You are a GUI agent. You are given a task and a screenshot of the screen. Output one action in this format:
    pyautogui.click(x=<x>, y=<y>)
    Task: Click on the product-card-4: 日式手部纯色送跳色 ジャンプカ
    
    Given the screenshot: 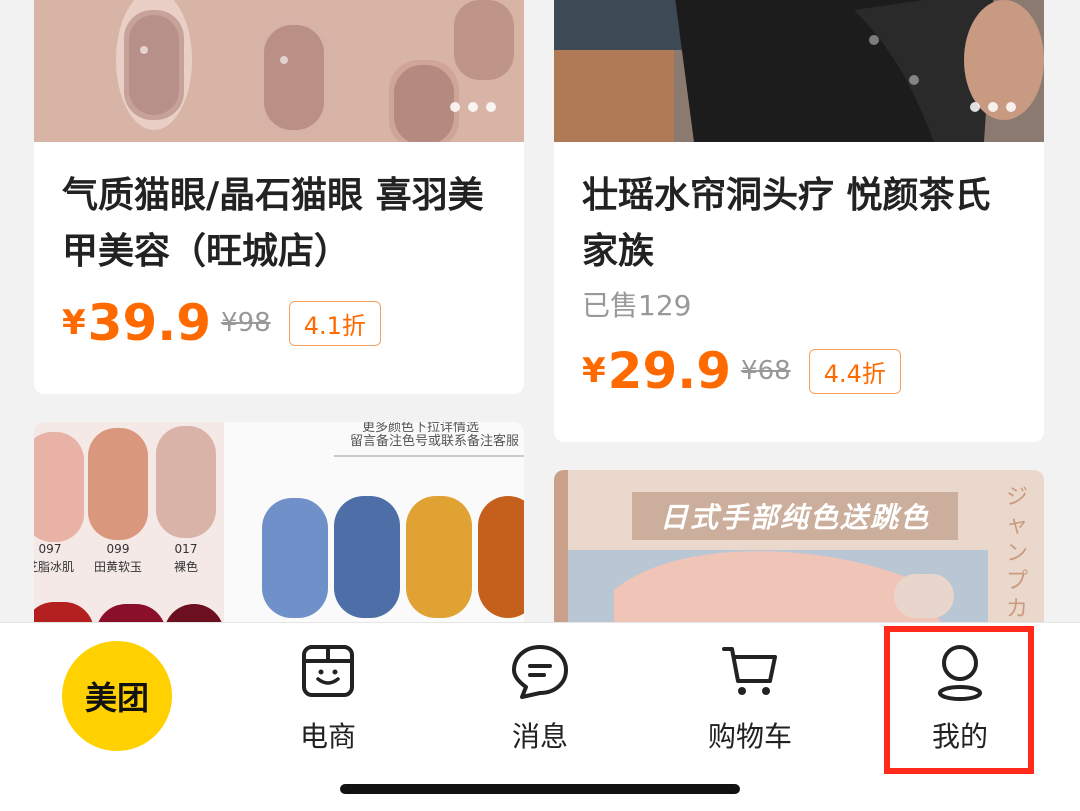 What is the action you would take?
    pyautogui.click(x=799, y=556)
    